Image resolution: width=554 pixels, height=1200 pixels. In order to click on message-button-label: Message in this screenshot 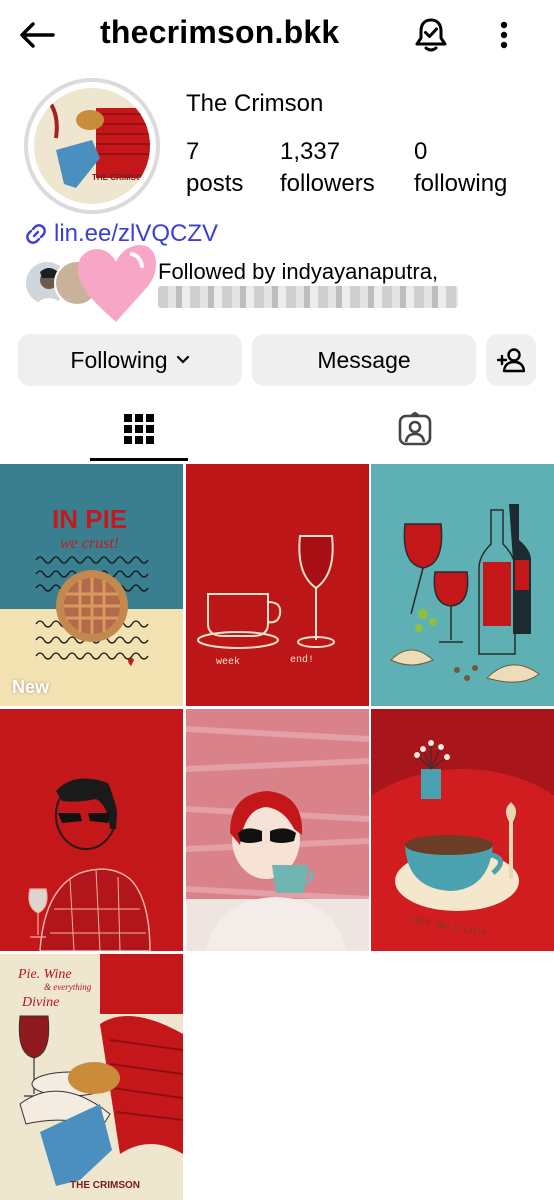, I will do `click(364, 359)`.